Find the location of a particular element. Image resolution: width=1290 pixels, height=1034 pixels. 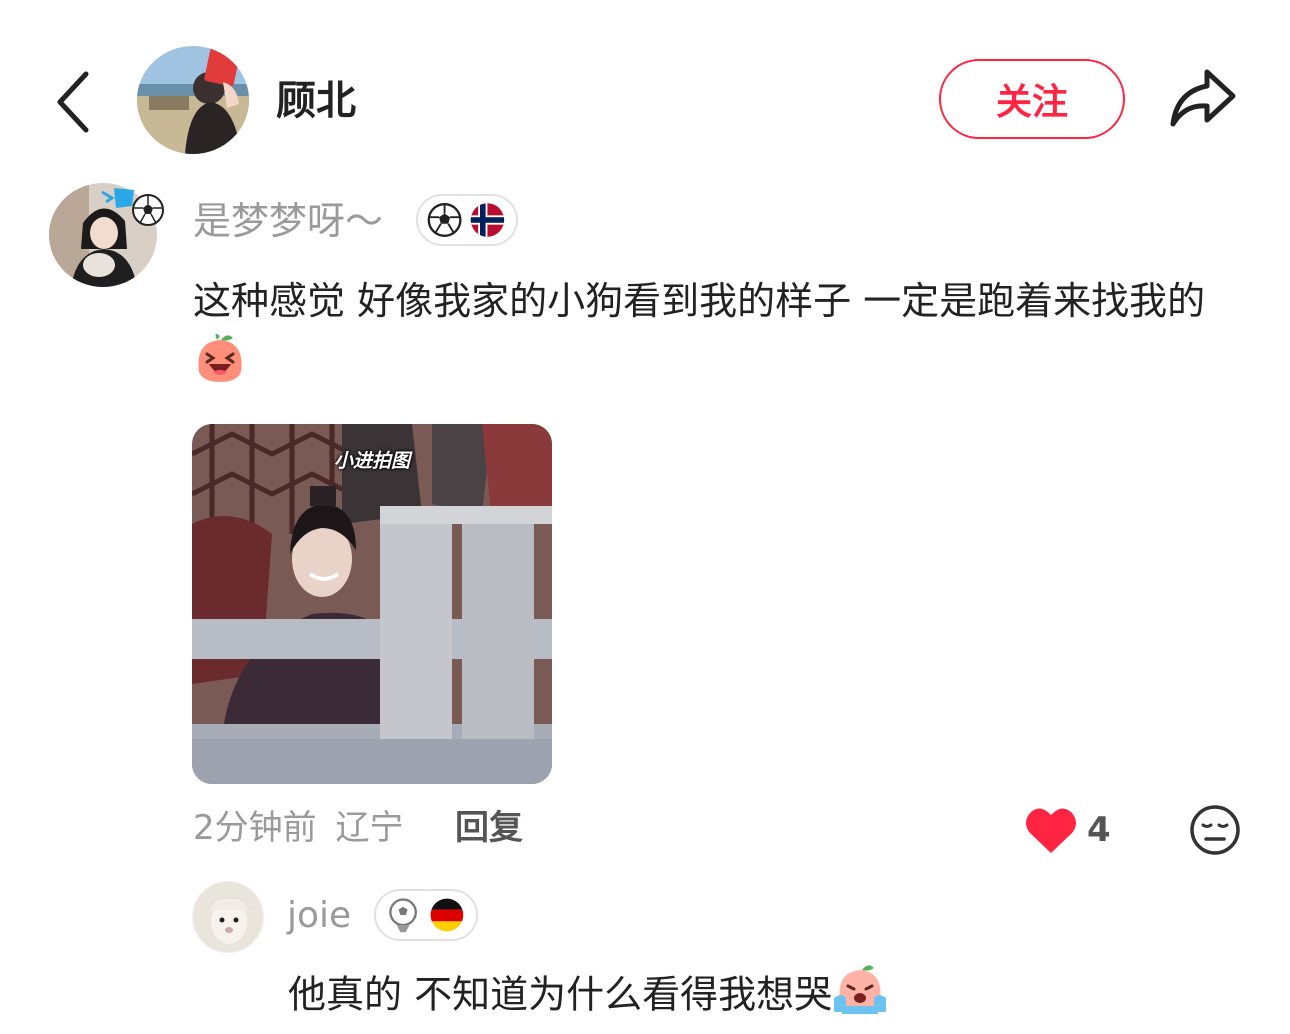

share-arrow-icon is located at coordinates (1203, 98).